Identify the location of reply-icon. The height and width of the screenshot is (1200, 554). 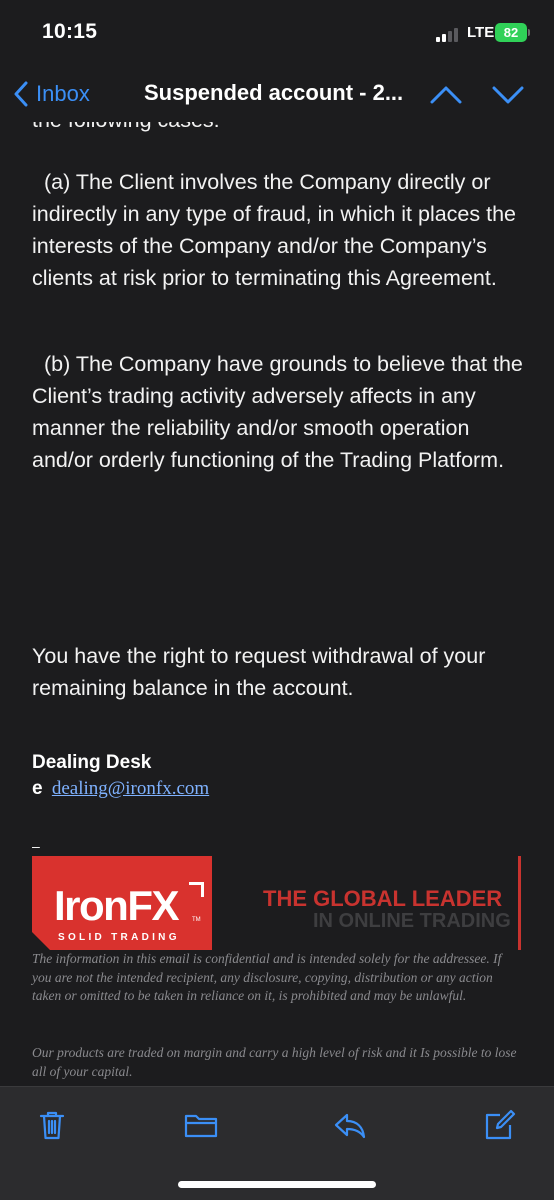
(350, 1126).